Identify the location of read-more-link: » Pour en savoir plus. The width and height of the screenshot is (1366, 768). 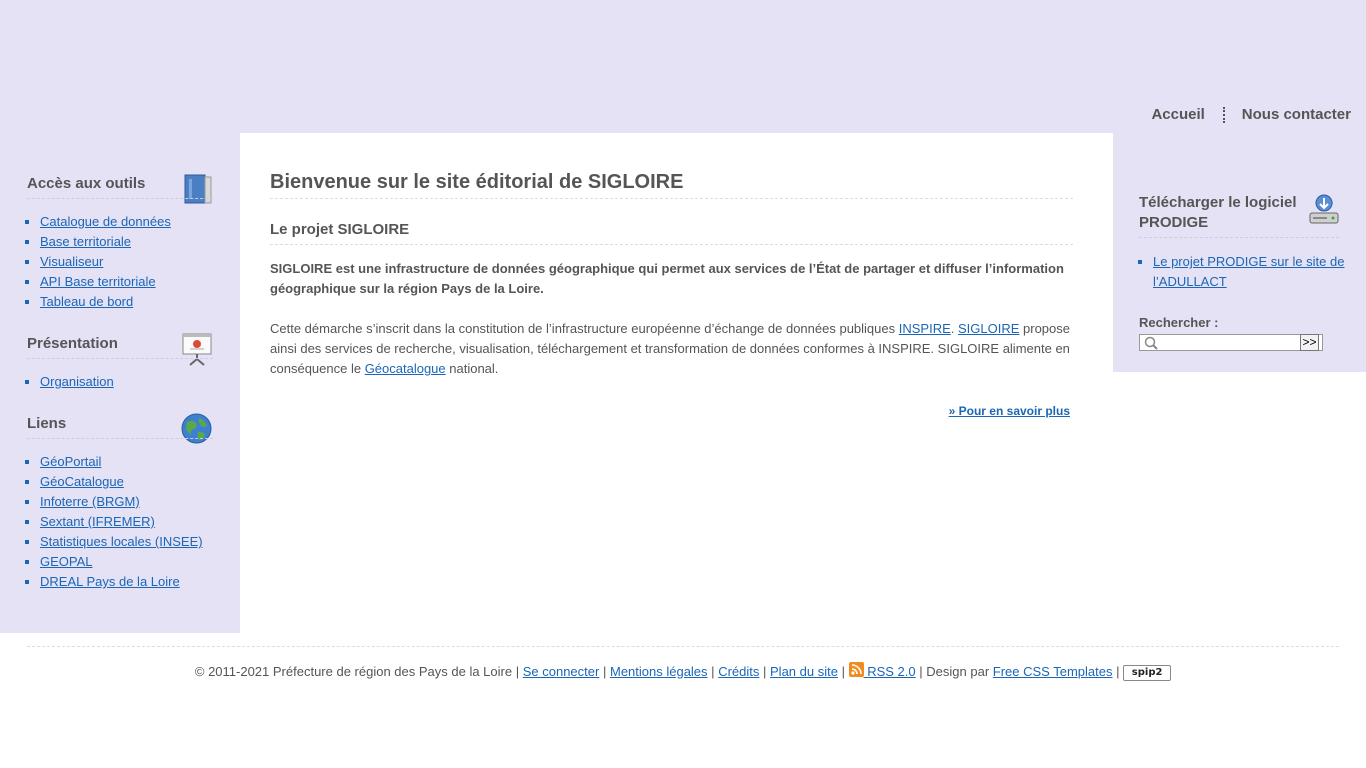
(1009, 411).